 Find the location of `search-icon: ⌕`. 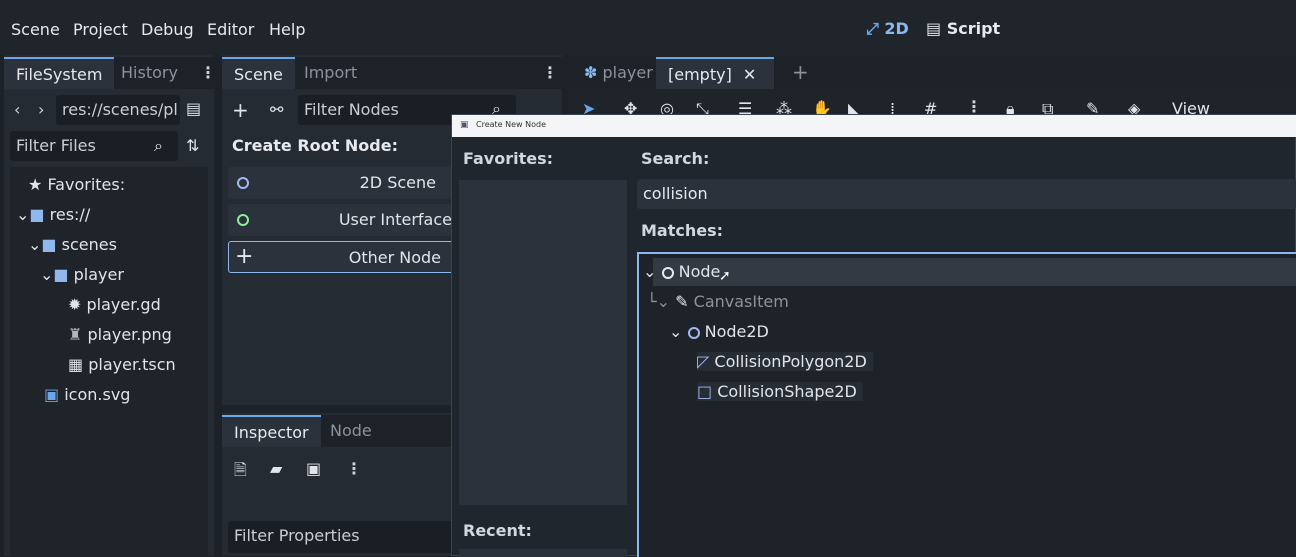

search-icon: ⌕ is located at coordinates (158, 145).